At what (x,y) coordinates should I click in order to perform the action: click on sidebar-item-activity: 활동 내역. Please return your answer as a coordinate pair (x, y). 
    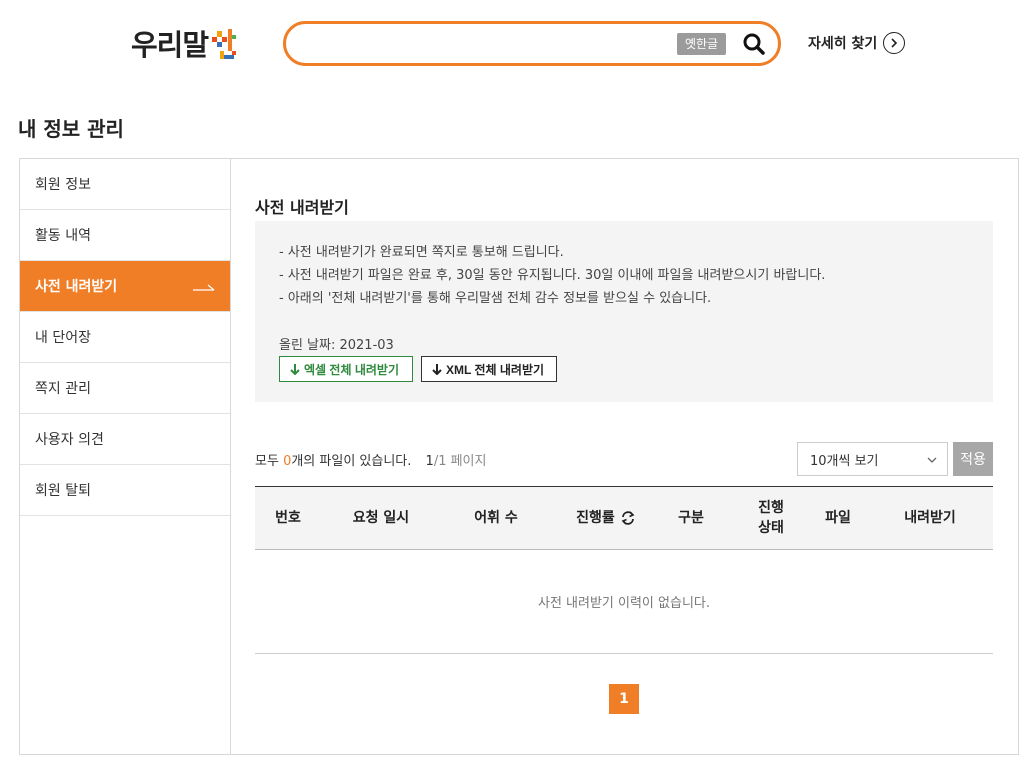
    Looking at the image, I should click on (125, 235).